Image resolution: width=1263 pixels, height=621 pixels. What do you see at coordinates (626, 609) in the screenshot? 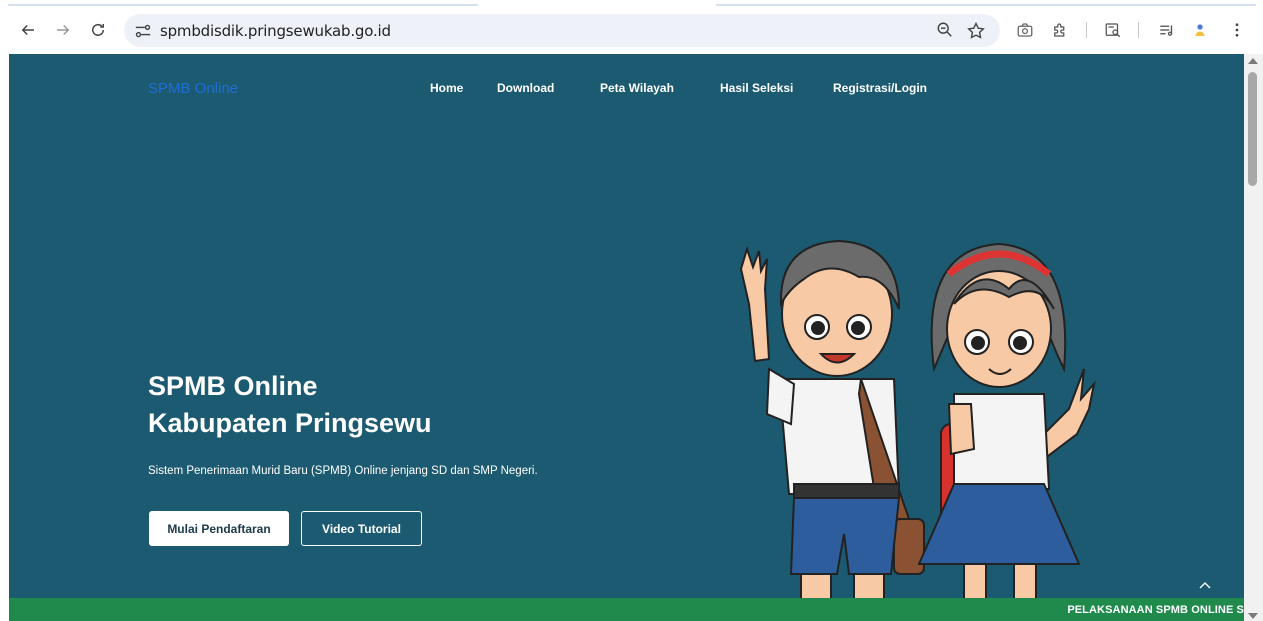
I see `announcement-ticker: PELAKSANAAN SPMB ONLINE S` at bounding box center [626, 609].